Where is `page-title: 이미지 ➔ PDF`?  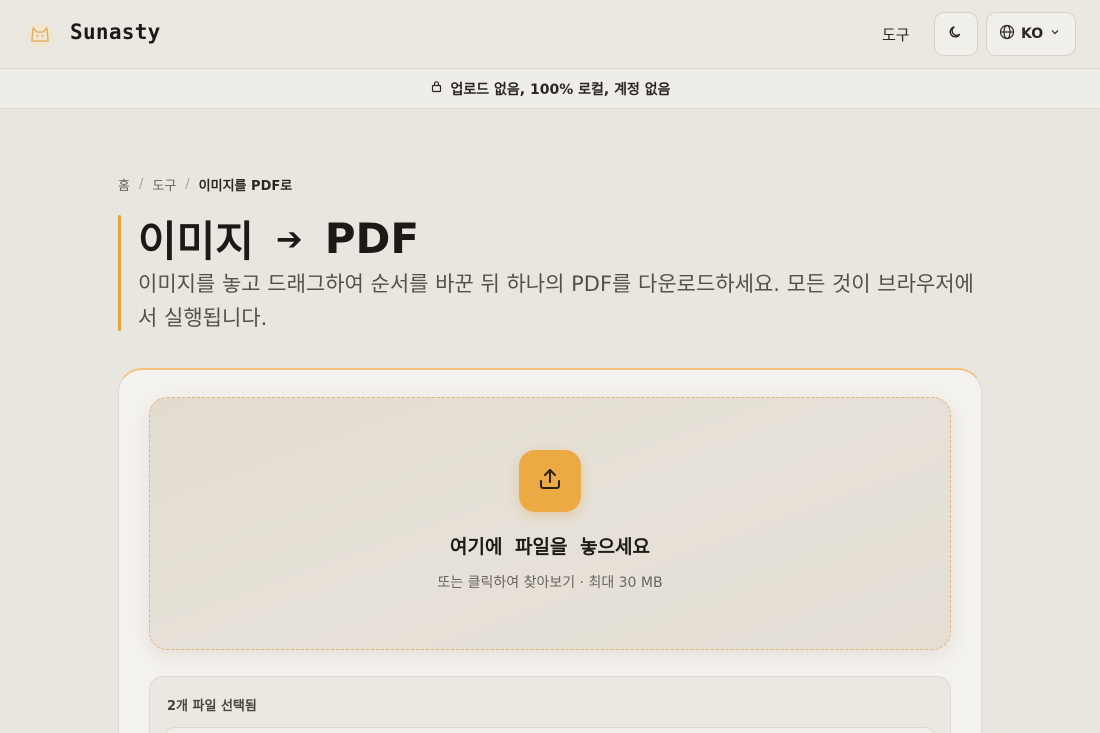 page-title: 이미지 ➔ PDF is located at coordinates (278, 238).